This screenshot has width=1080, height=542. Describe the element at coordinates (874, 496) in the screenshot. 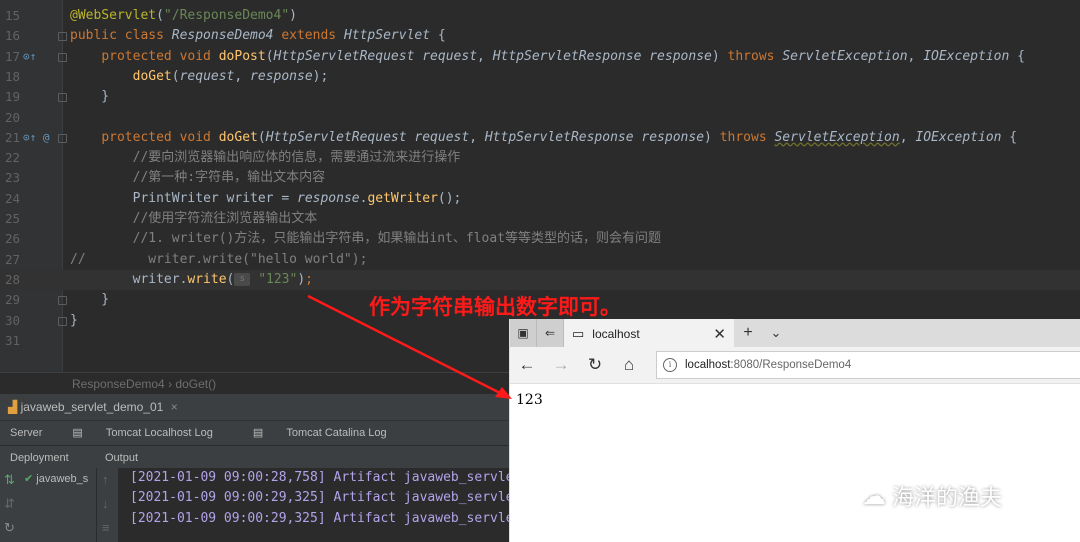

I see `wechat-icon: ☁` at that location.